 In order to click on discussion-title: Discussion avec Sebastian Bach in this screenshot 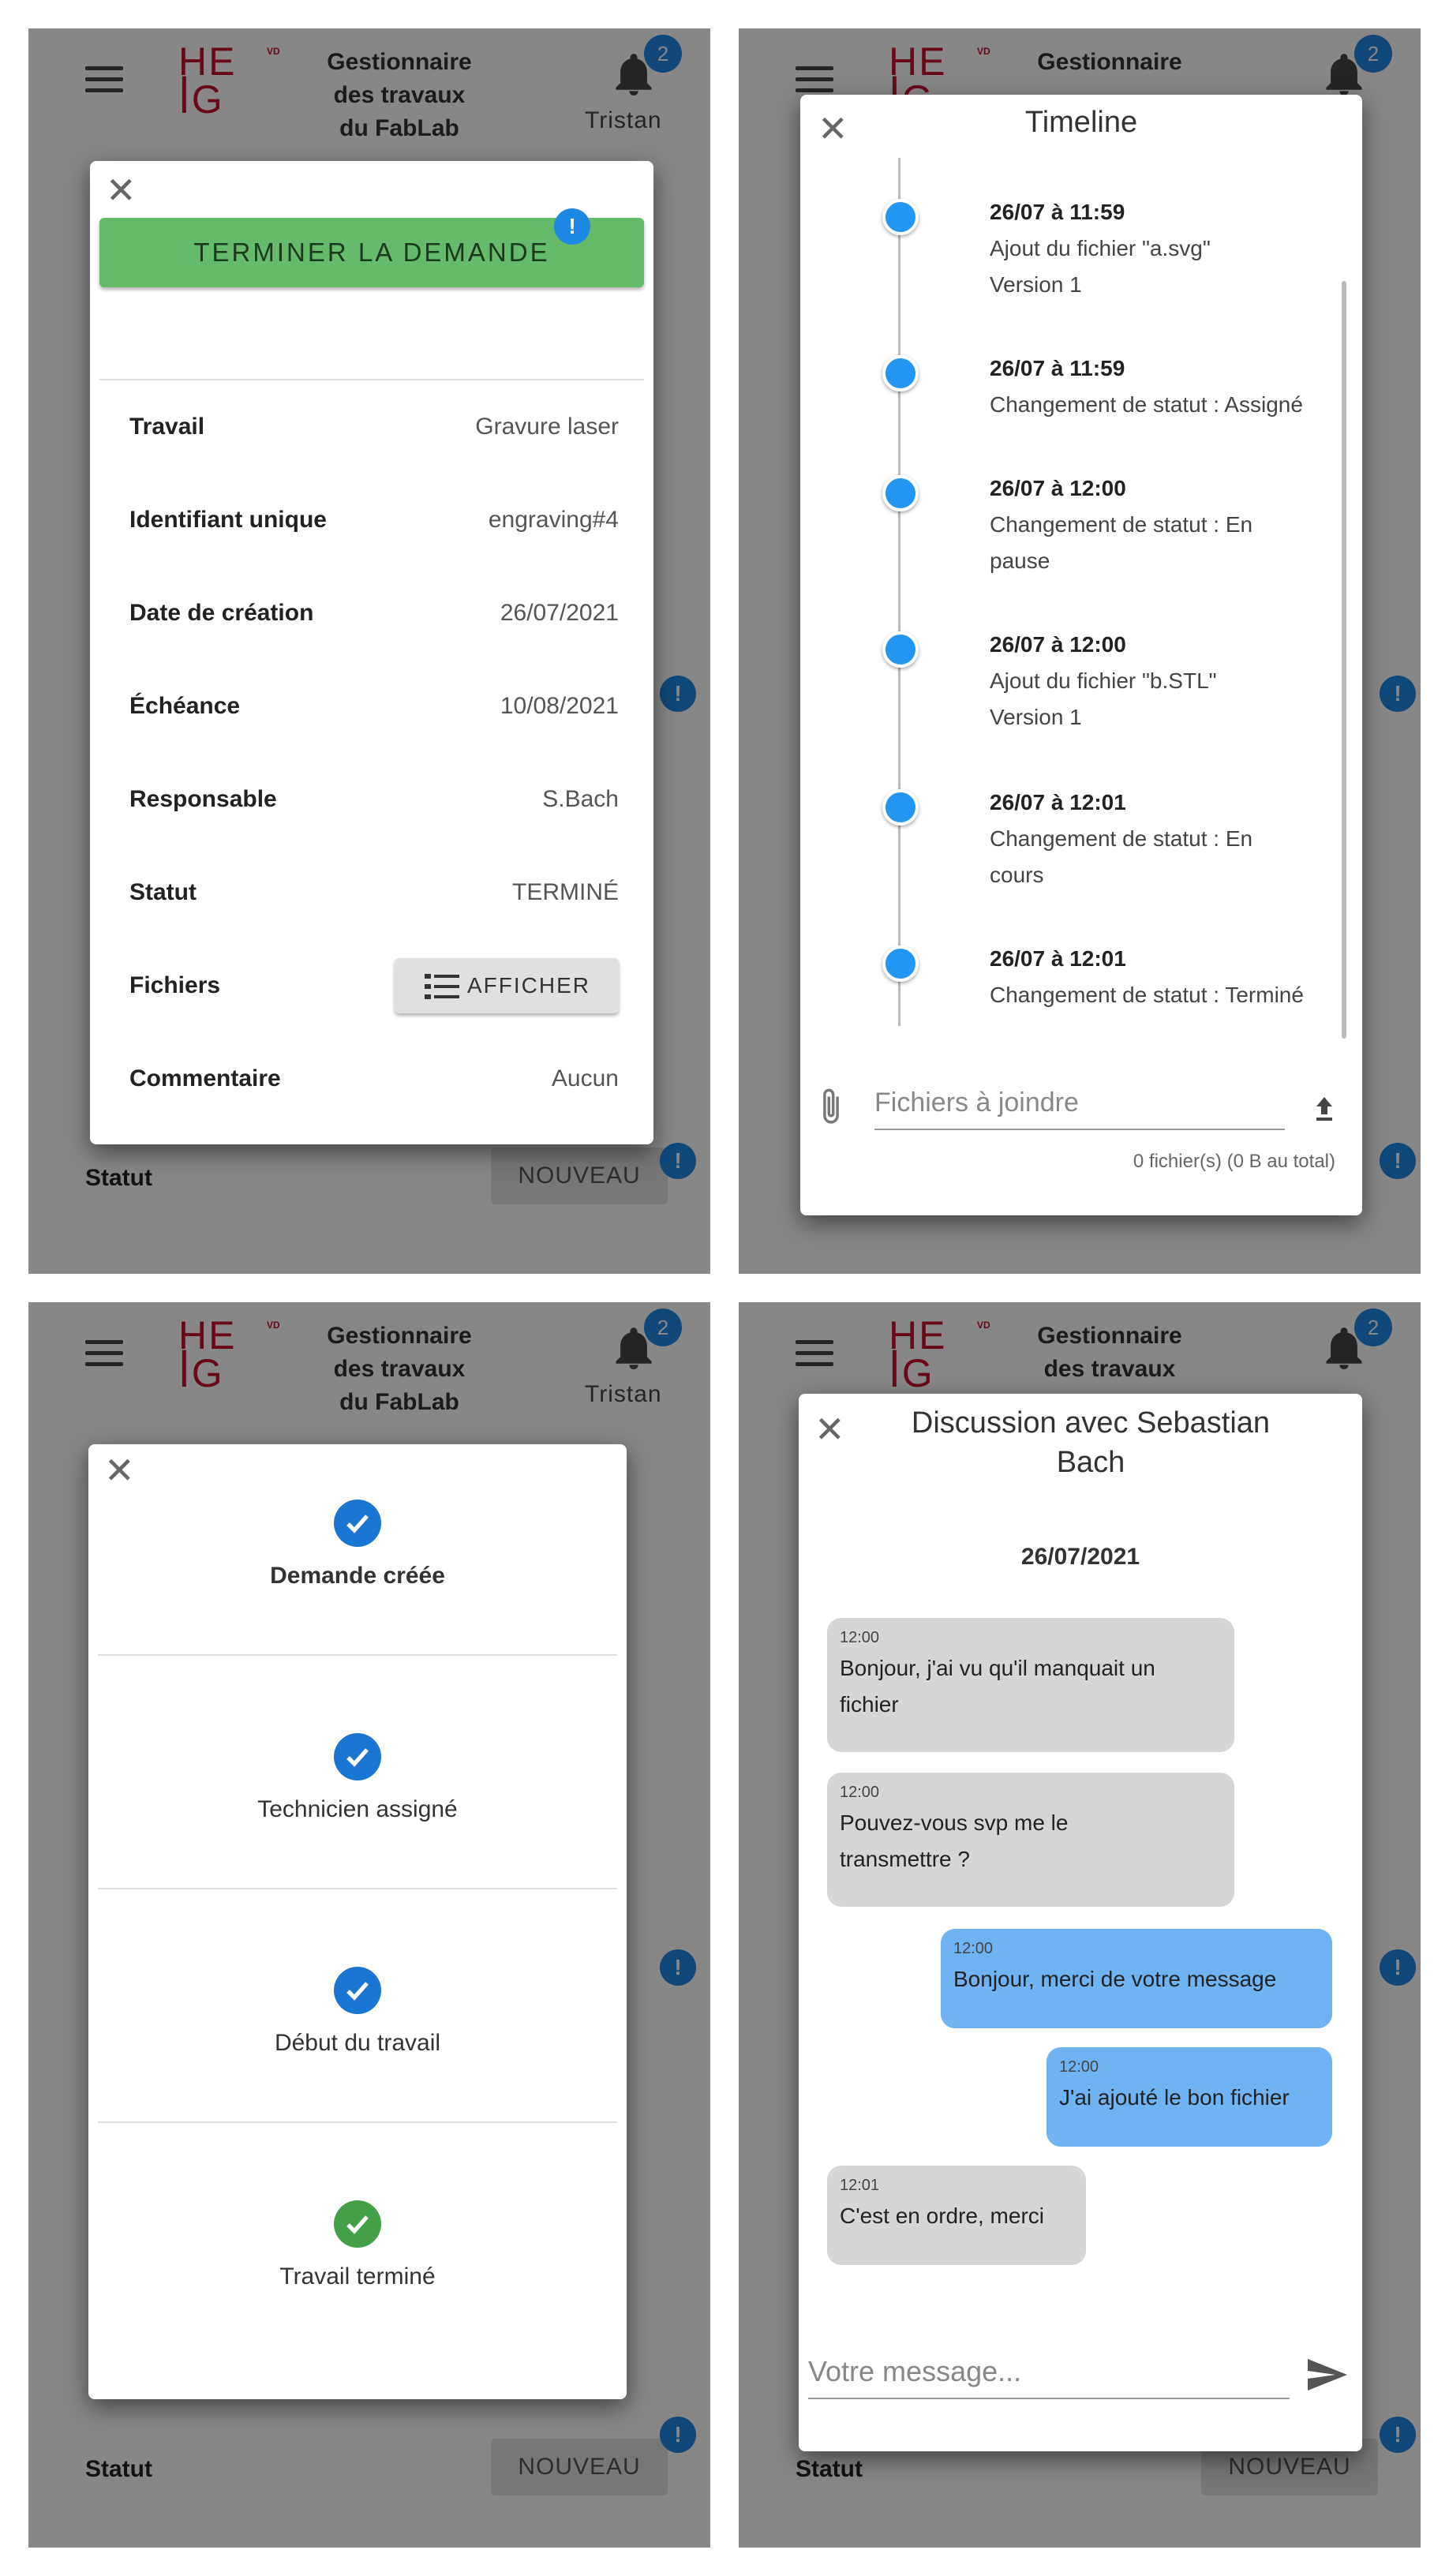, I will do `click(1091, 1442)`.